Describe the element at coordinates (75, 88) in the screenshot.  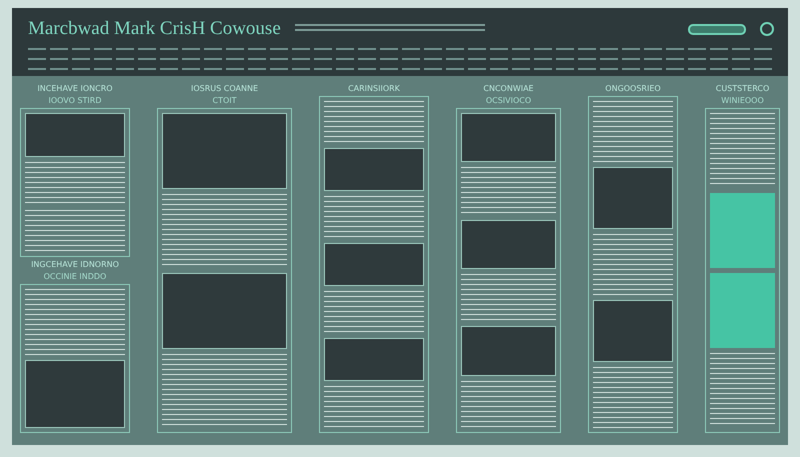
I see `column-heading: INCEHAVE IONCRO` at that location.